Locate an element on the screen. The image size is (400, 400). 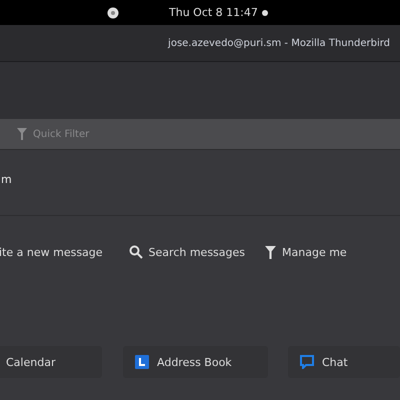
quick-filter-field: Quick Filter is located at coordinates (108, 134).